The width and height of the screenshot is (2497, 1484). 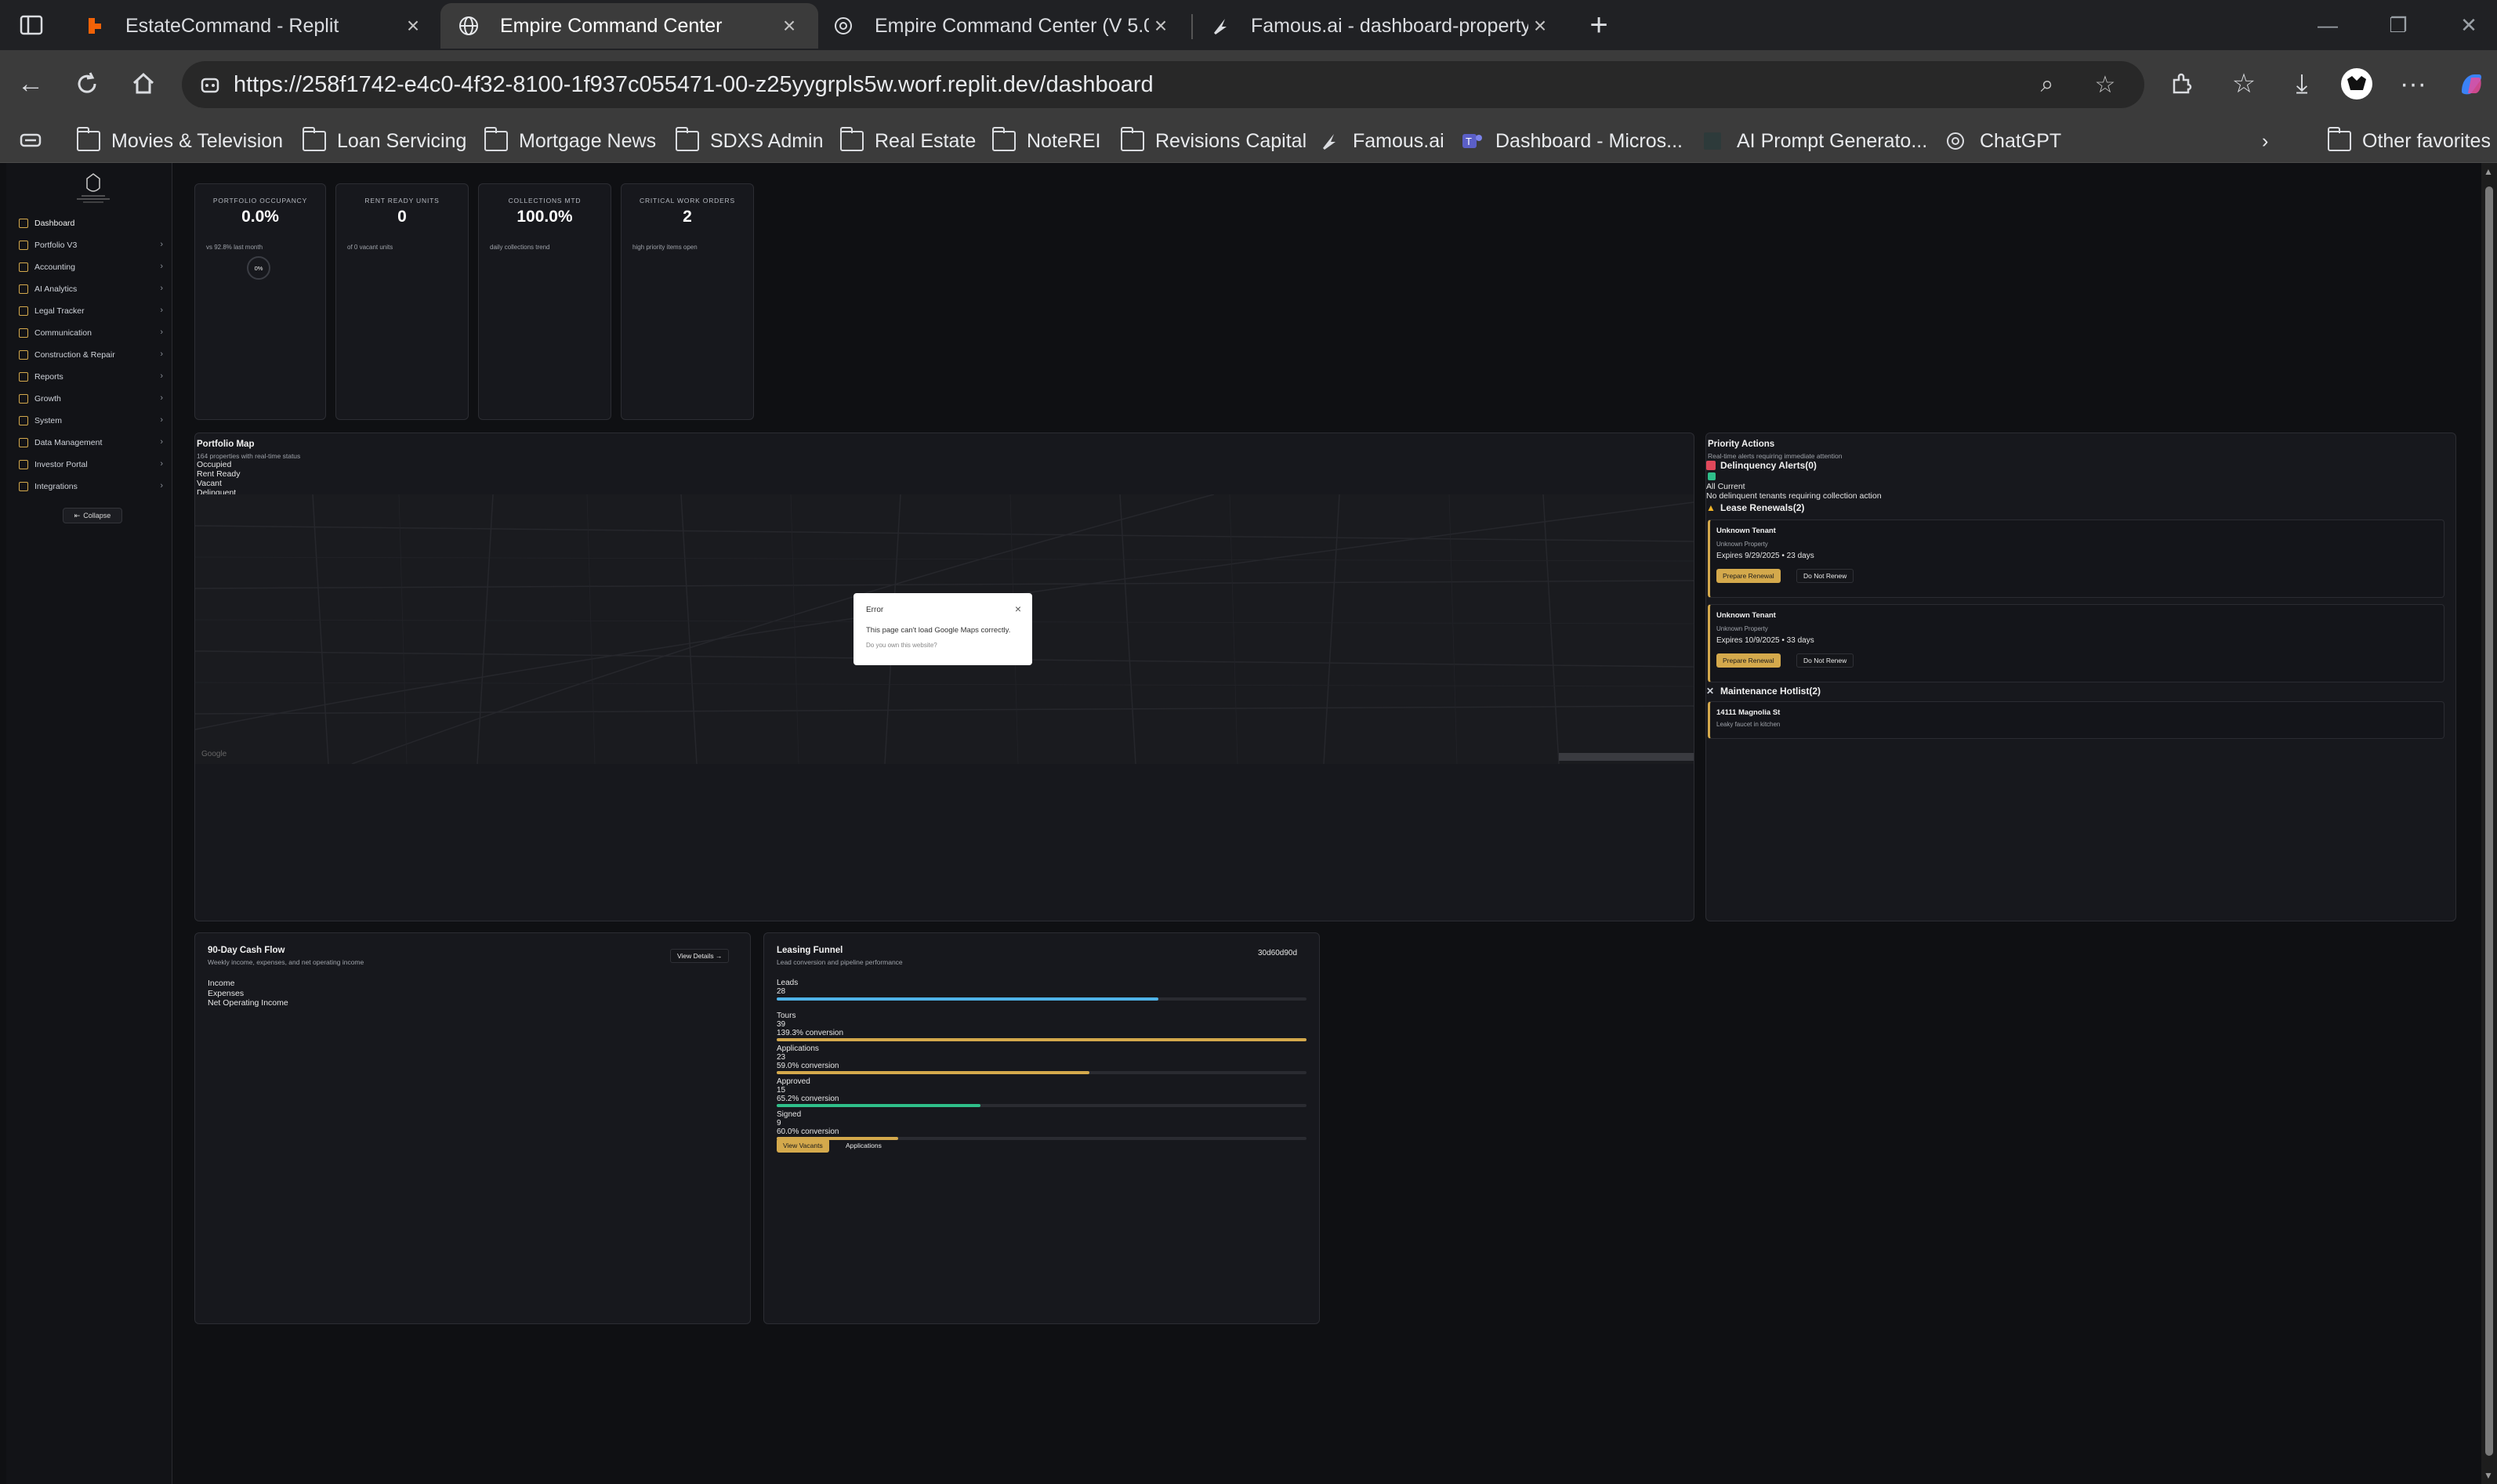 I want to click on home-icon, so click(x=143, y=84).